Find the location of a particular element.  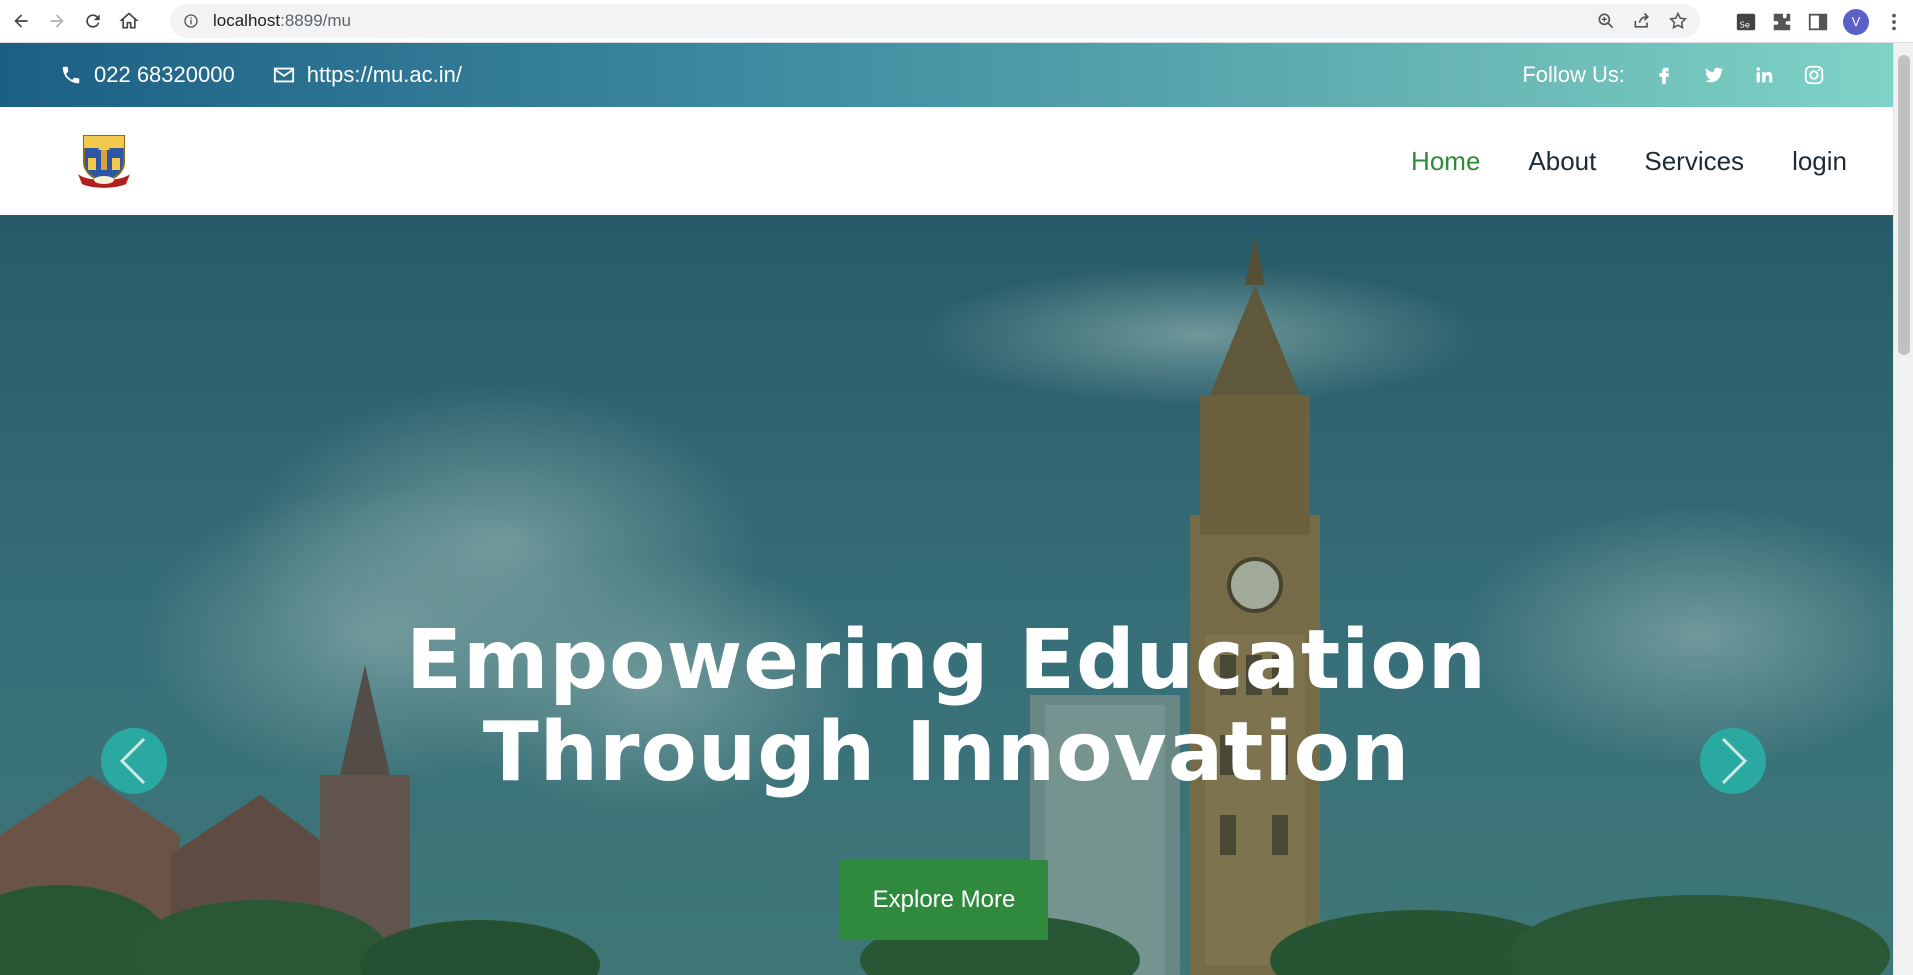

back-button is located at coordinates (21, 21).